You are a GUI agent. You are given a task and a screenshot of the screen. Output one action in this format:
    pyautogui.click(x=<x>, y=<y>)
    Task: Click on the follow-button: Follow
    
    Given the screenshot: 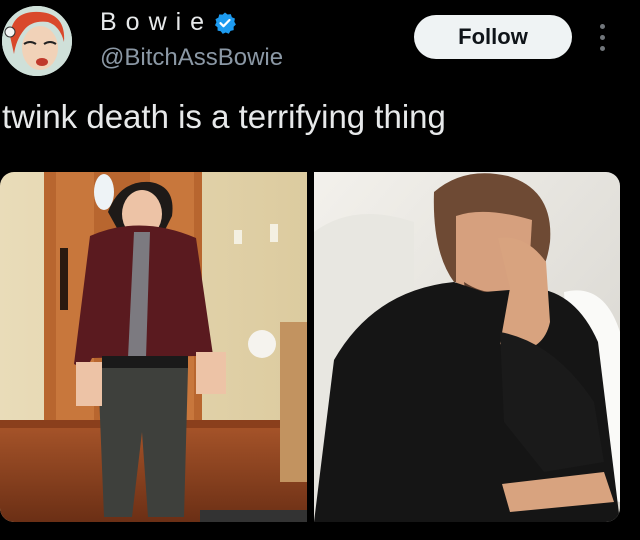 What is the action you would take?
    pyautogui.click(x=493, y=37)
    